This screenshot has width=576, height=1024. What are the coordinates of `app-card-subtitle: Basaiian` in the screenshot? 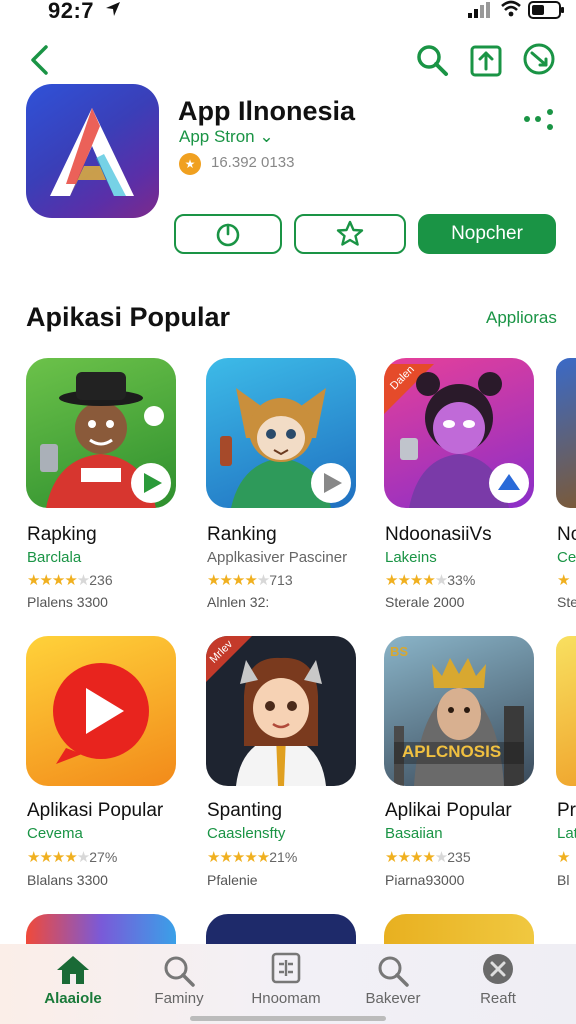 It's located at (414, 833).